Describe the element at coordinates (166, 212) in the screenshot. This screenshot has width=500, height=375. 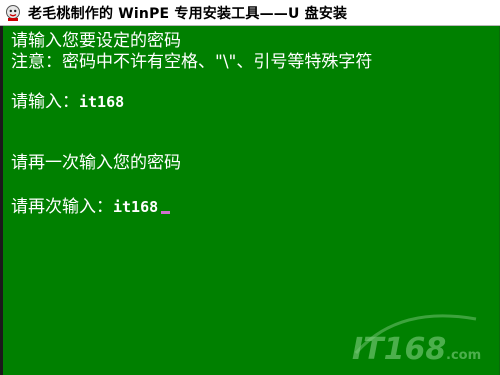
I see `text-cursor` at that location.